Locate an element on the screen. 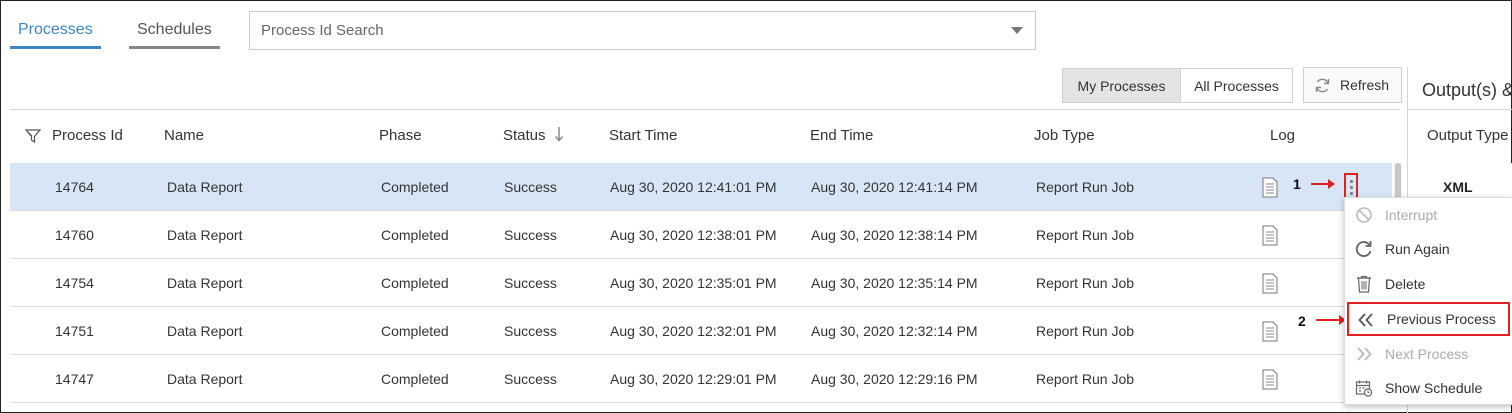 The height and width of the screenshot is (413, 1512). column-header-phase: Phase is located at coordinates (400, 135).